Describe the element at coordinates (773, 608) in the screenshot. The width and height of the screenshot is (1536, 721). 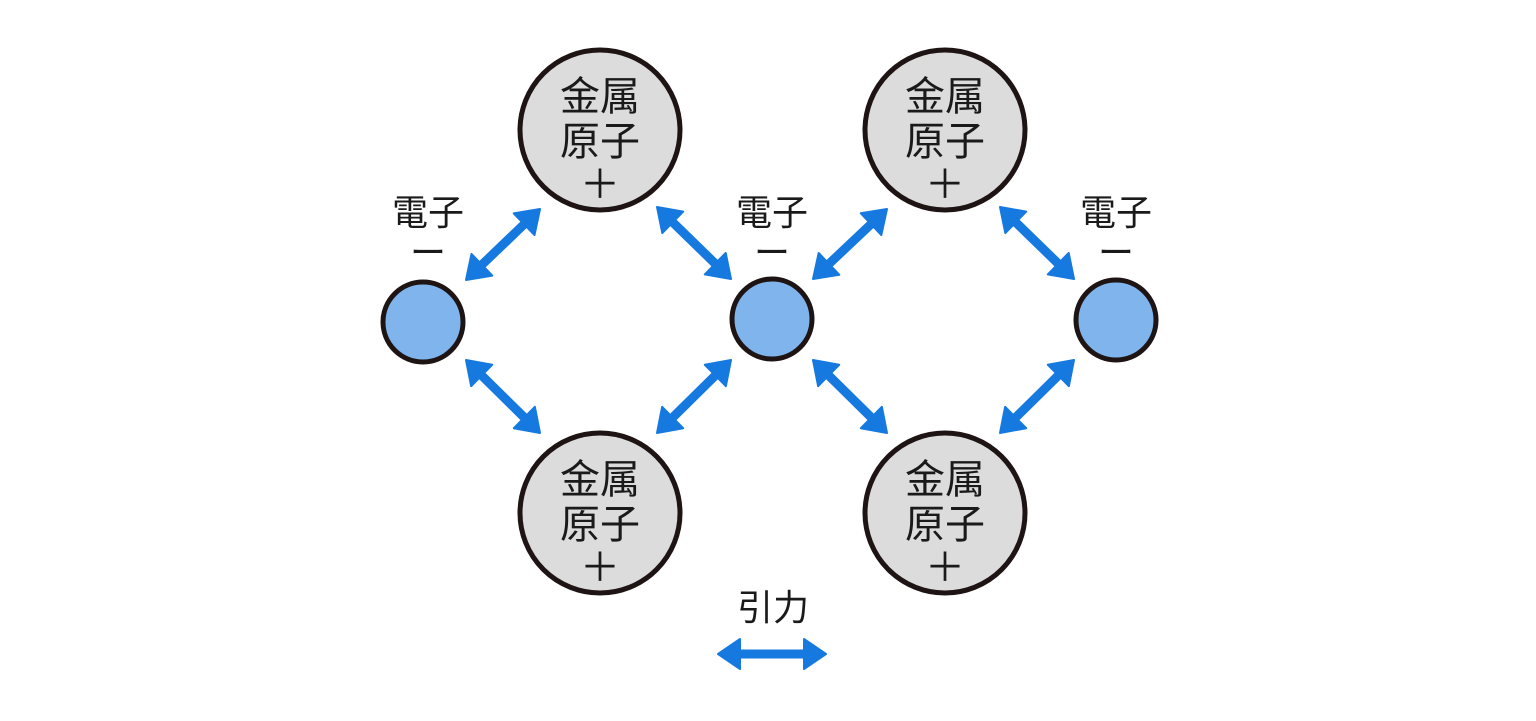
I see `legend-label: 引力` at that location.